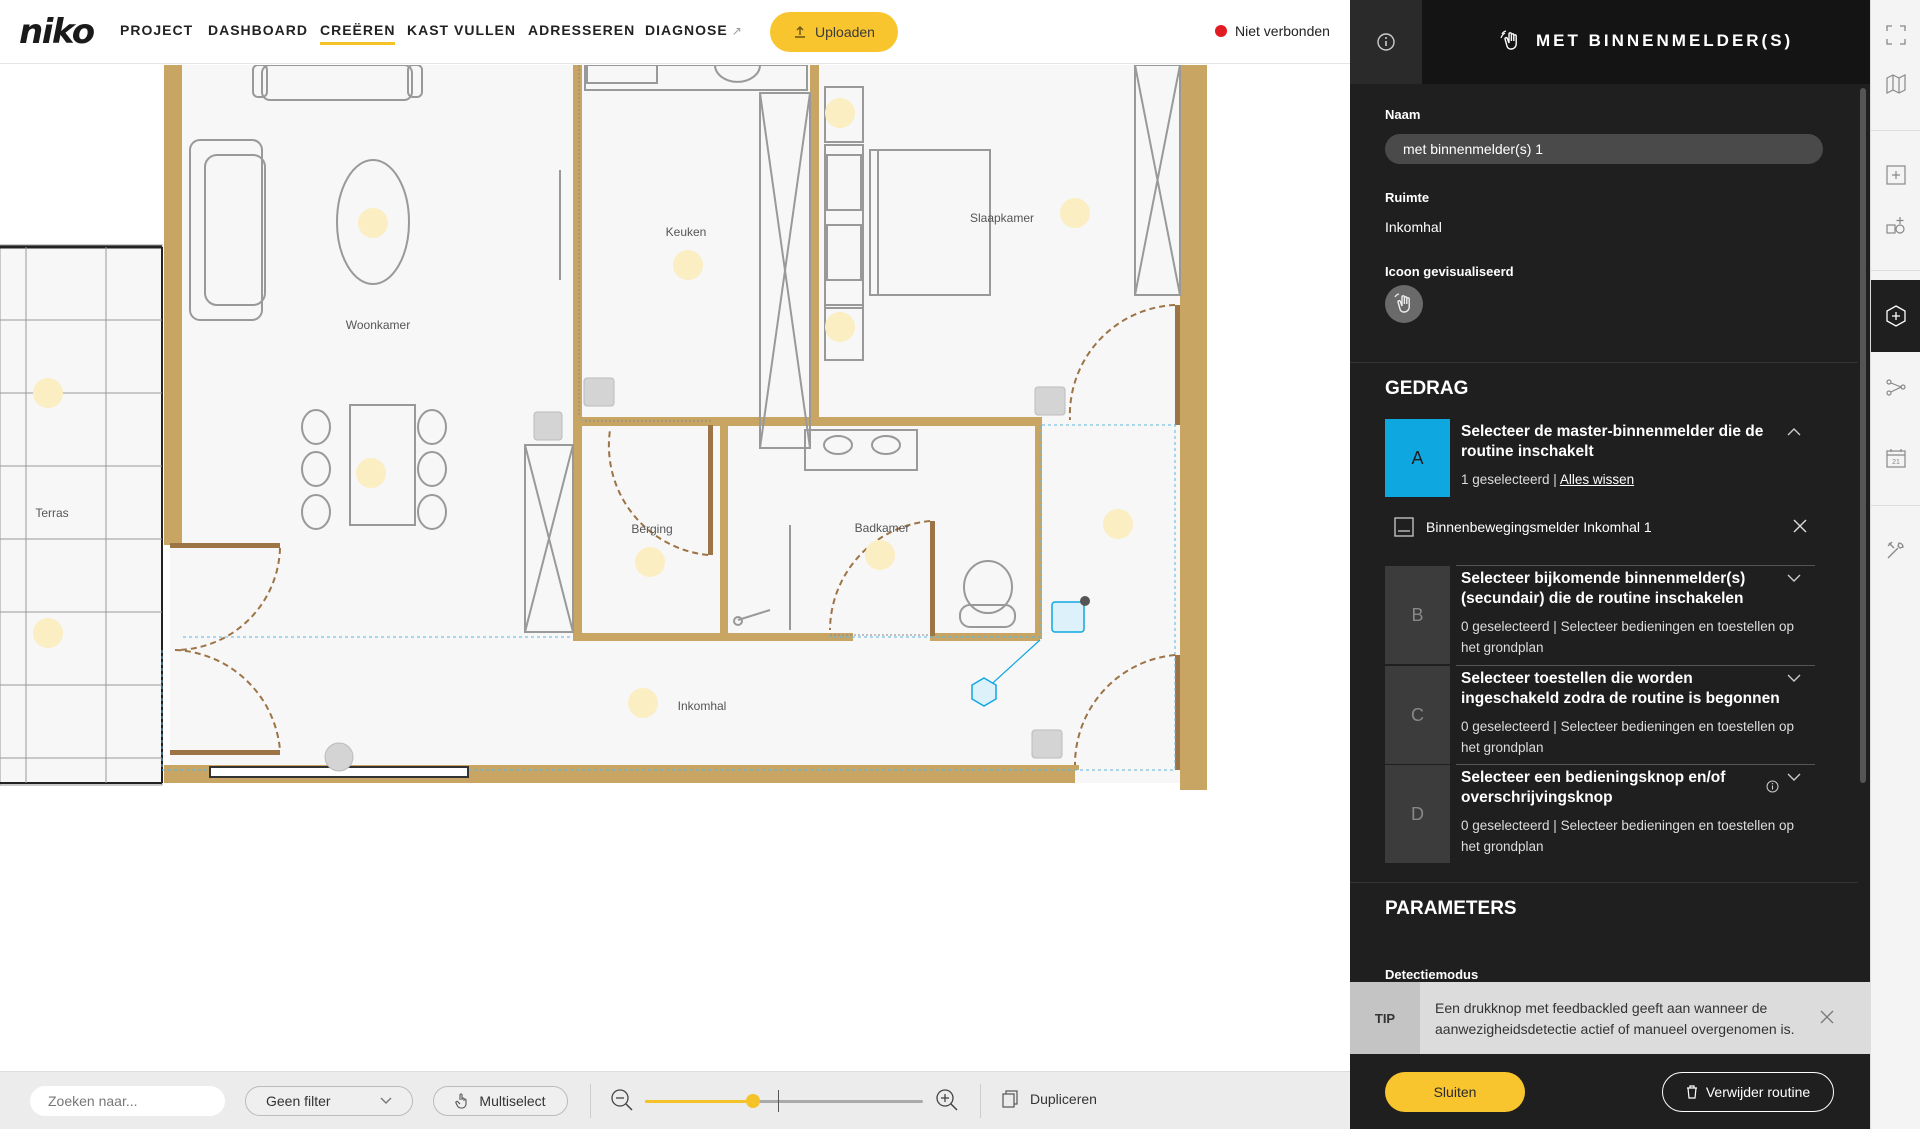 The height and width of the screenshot is (1129, 1920). I want to click on nav-adresseren: ADRESSEREN, so click(581, 30).